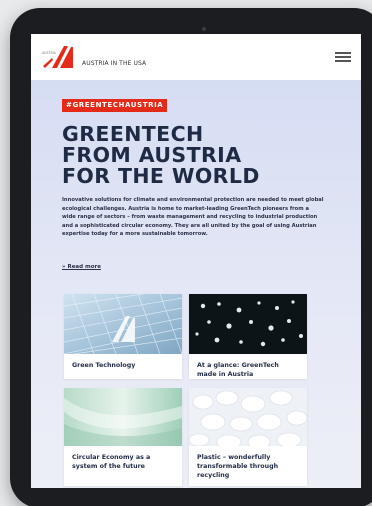  I want to click on solar-panel-picture, so click(123, 324).